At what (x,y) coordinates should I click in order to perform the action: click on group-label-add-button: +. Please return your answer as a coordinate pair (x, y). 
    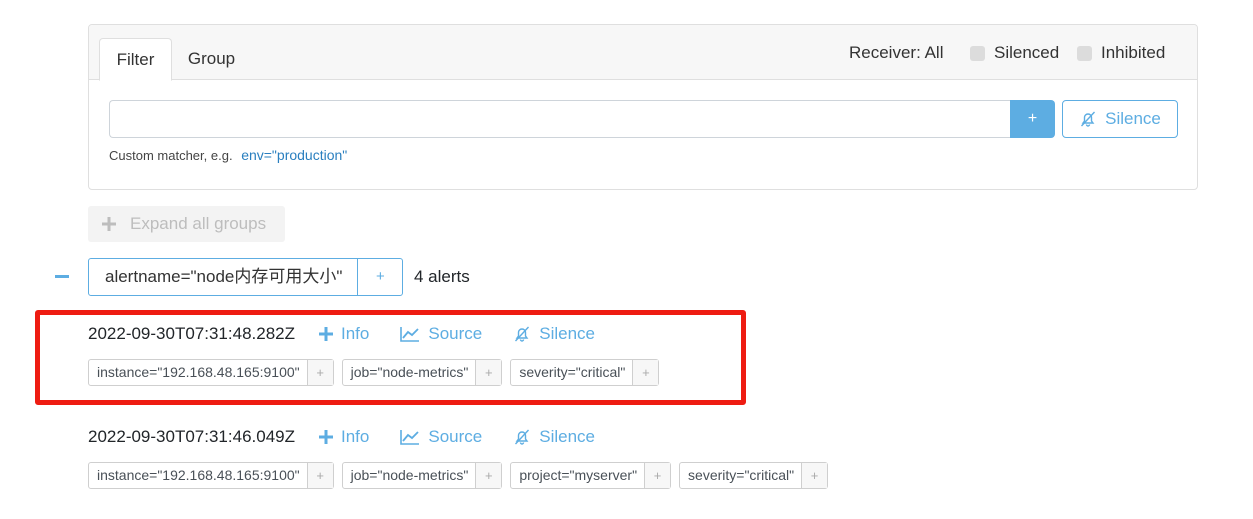
    Looking at the image, I should click on (380, 277).